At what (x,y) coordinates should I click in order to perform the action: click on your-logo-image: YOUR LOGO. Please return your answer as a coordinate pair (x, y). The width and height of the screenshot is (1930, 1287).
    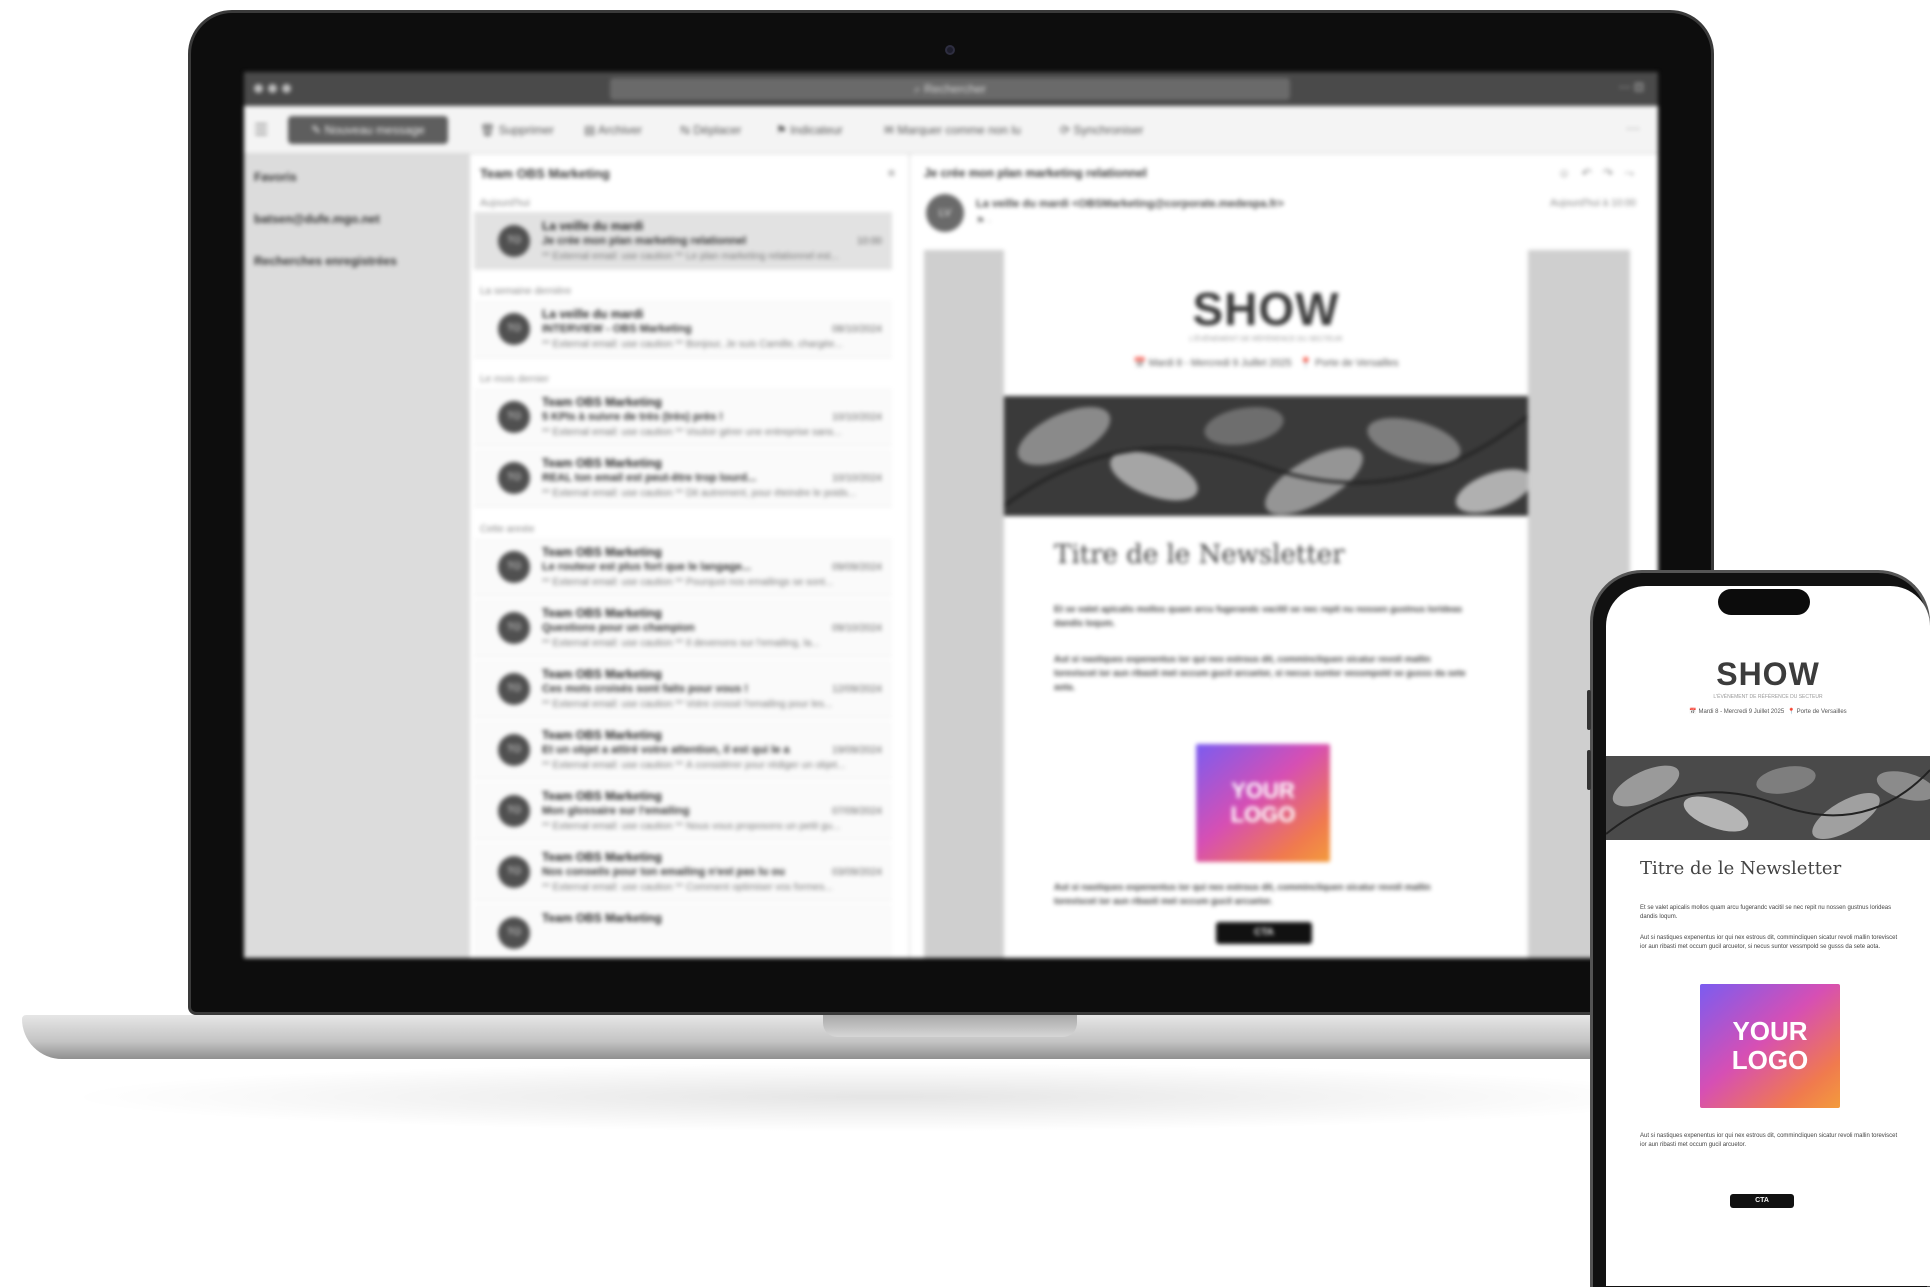
    Looking at the image, I should click on (1263, 803).